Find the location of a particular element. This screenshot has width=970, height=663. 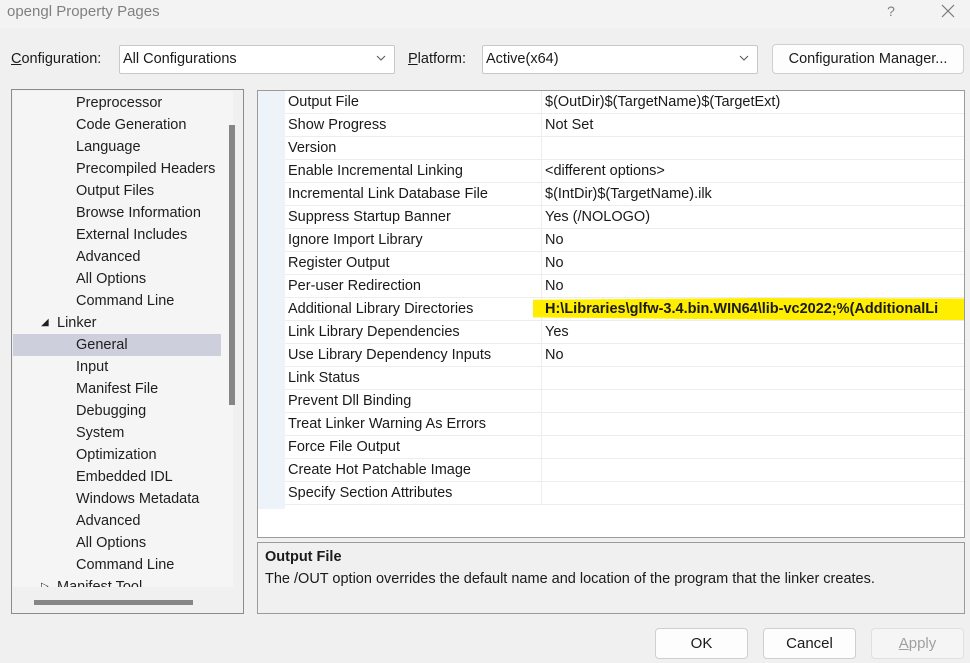

expanded-arrow-icon: ◢ is located at coordinates (45, 323).